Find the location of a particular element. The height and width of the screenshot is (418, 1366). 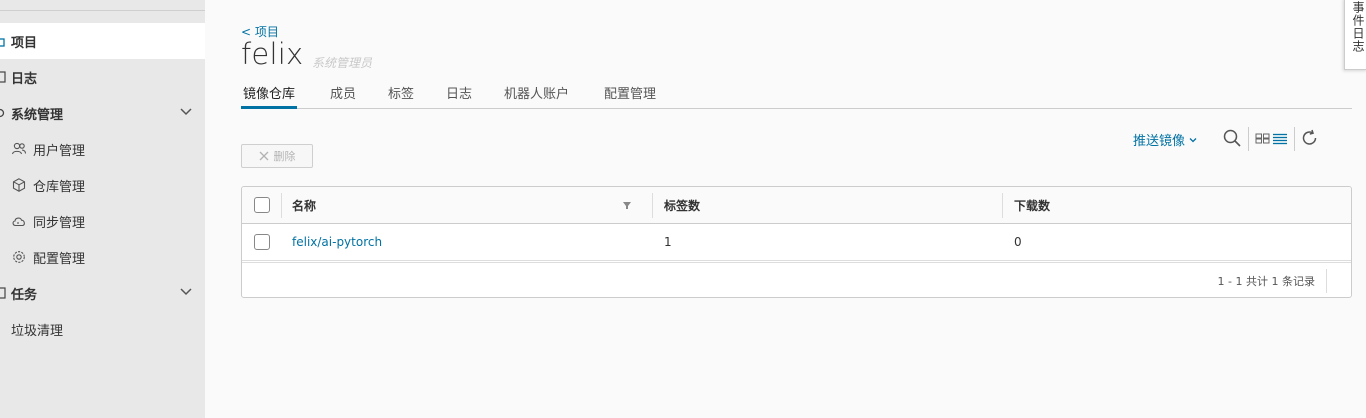

gear-icon is located at coordinates (3, 113).